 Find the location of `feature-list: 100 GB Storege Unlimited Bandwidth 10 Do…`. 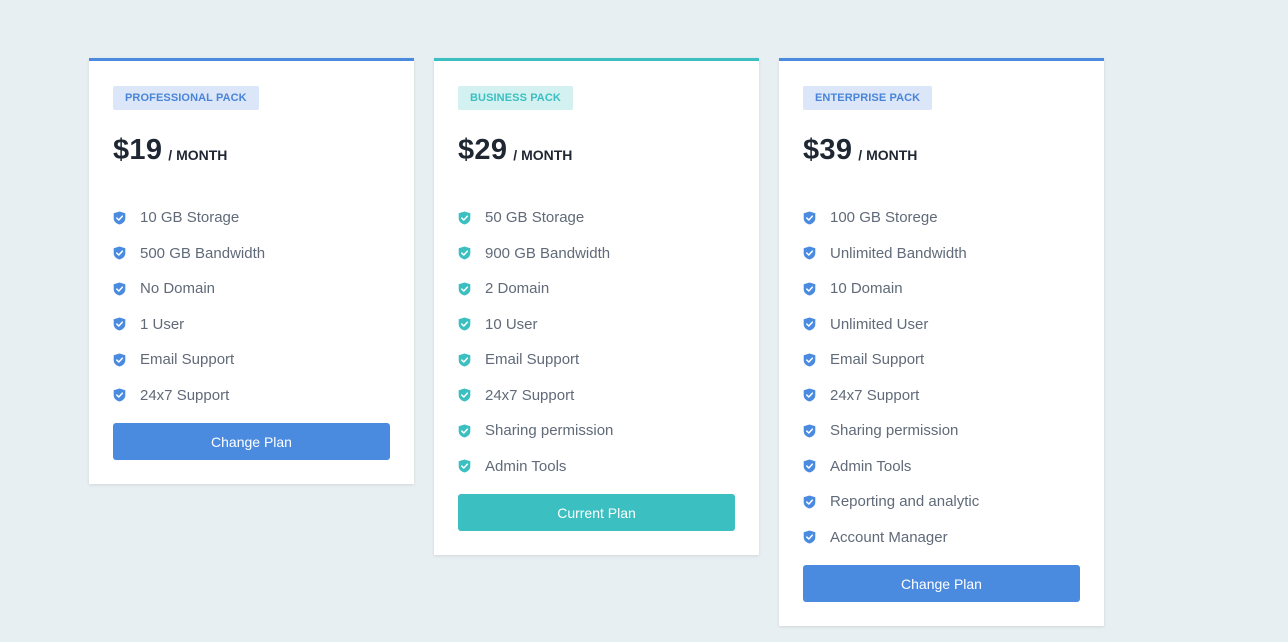

feature-list: 100 GB Storege Unlimited Bandwidth 10 Do… is located at coordinates (941, 377).